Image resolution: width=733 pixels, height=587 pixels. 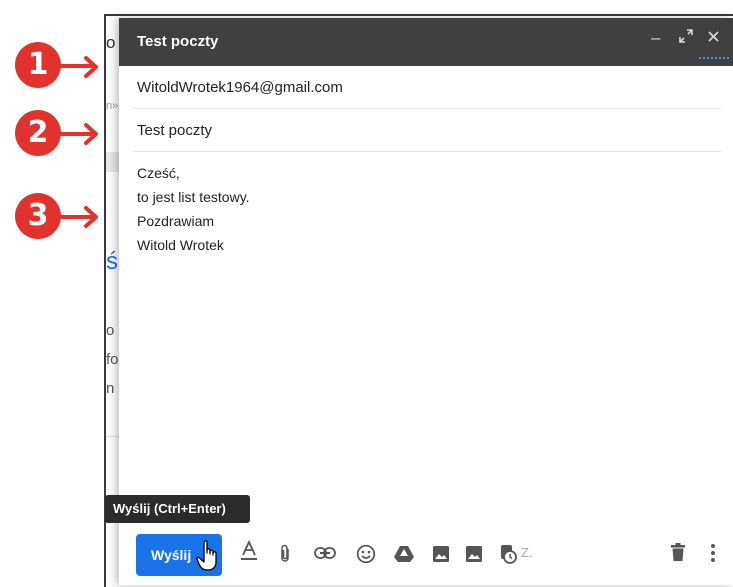 I want to click on minimize-icon: –, so click(x=655, y=38).